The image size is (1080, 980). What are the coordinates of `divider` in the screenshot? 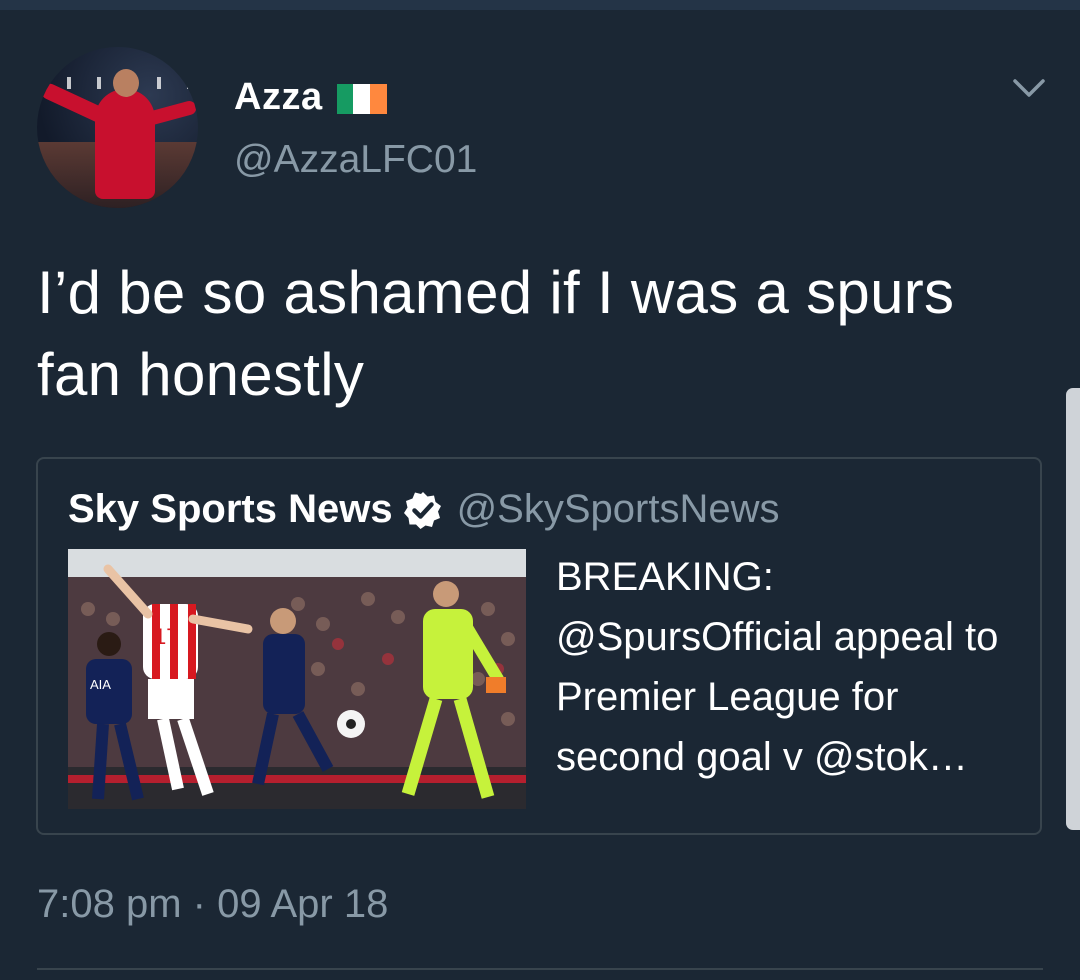 It's located at (540, 969).